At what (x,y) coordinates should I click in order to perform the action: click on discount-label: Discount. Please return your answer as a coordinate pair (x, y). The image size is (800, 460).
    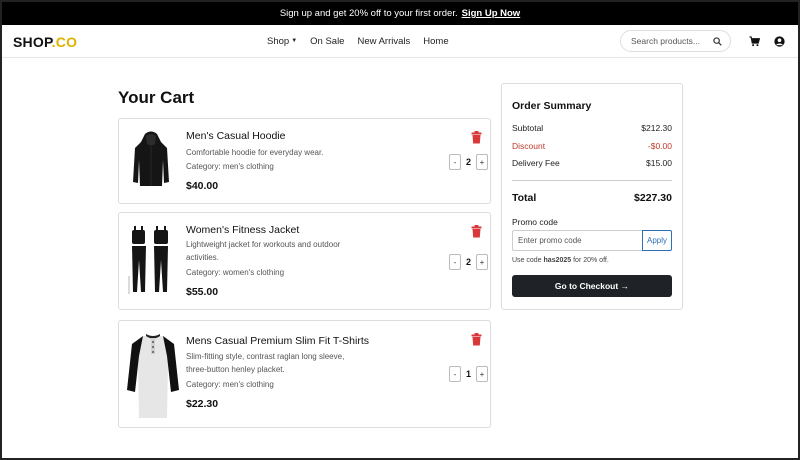
    Looking at the image, I should click on (529, 146).